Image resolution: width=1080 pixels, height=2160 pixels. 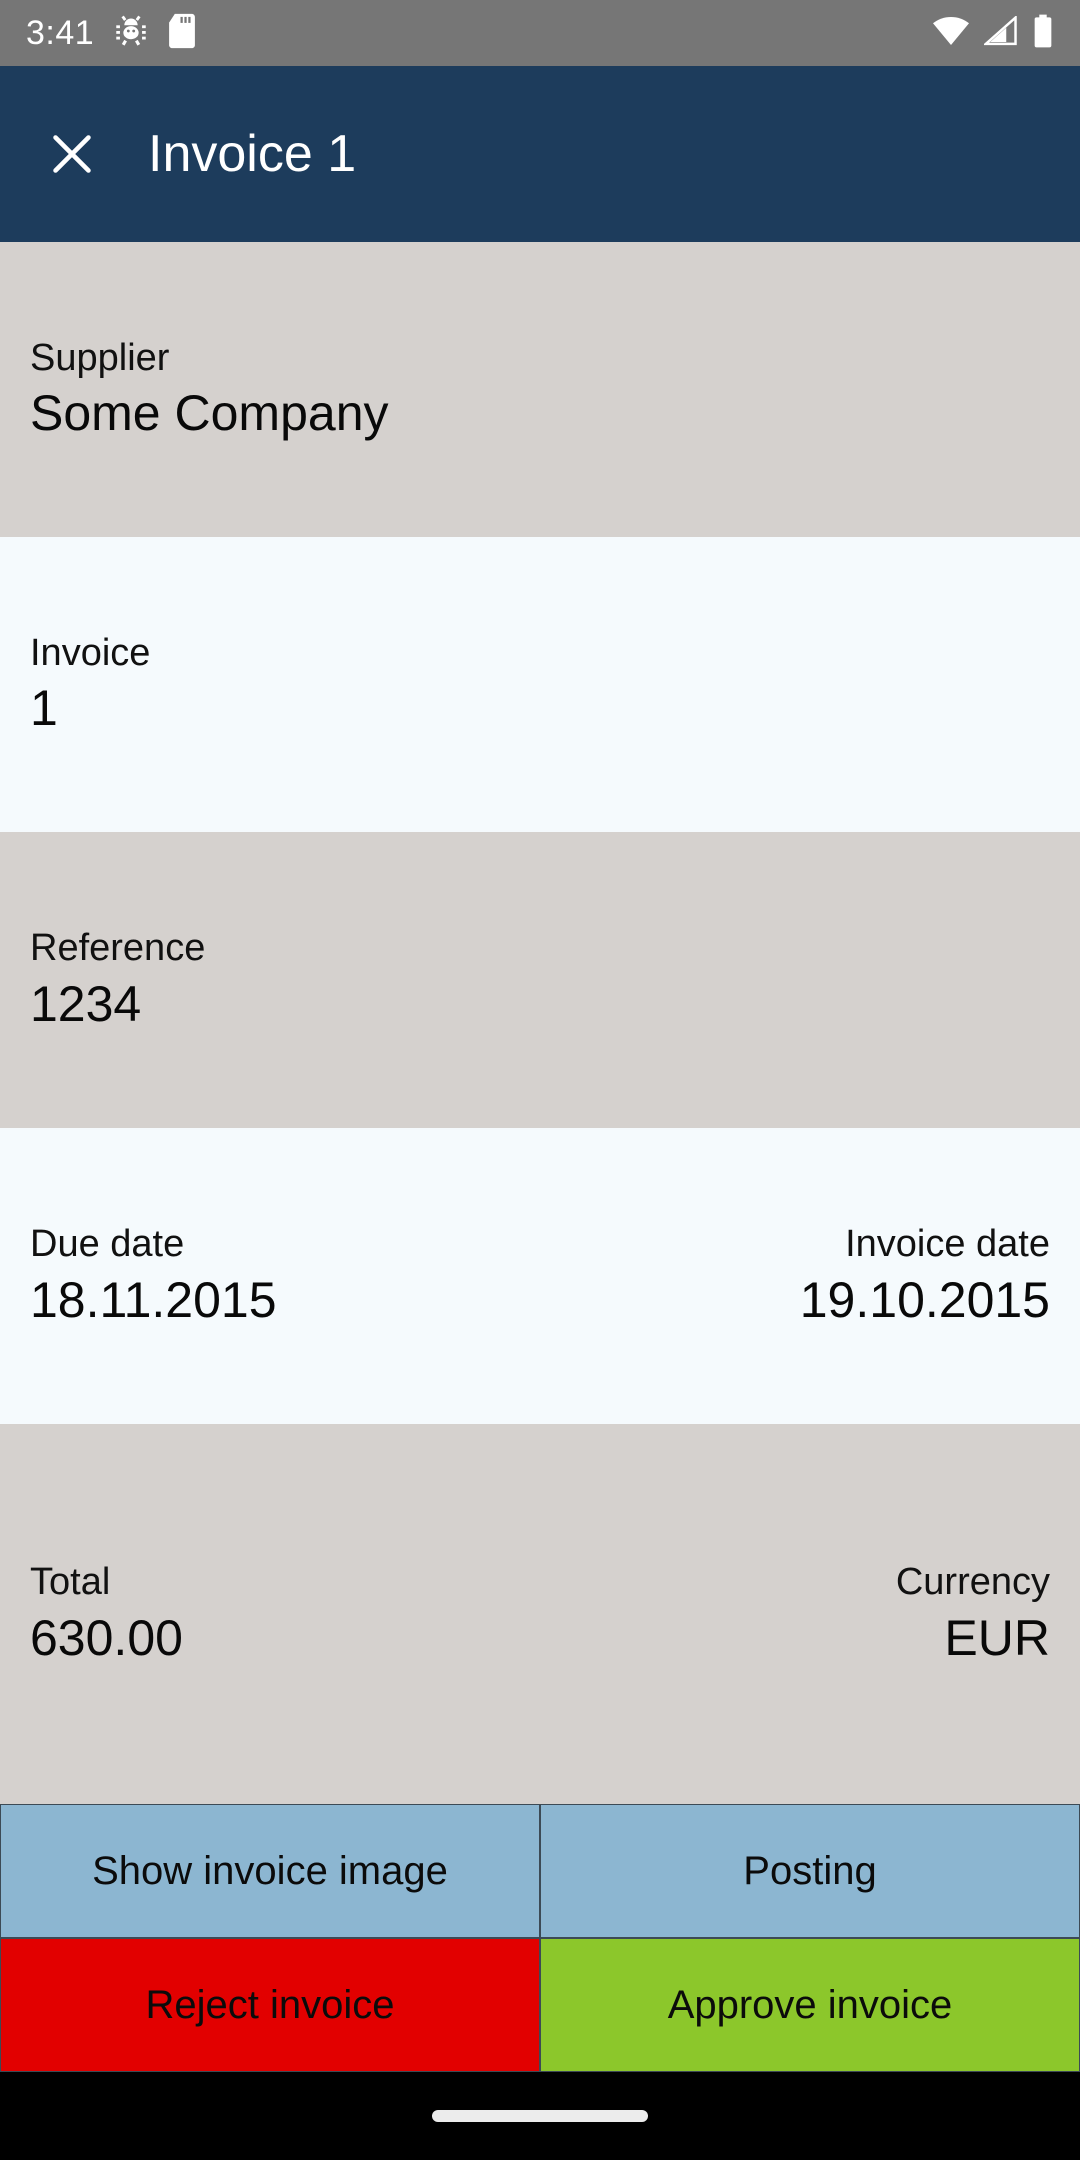 What do you see at coordinates (924, 1299) in the screenshot?
I see `invoice-date-value: 19.10.2015` at bounding box center [924, 1299].